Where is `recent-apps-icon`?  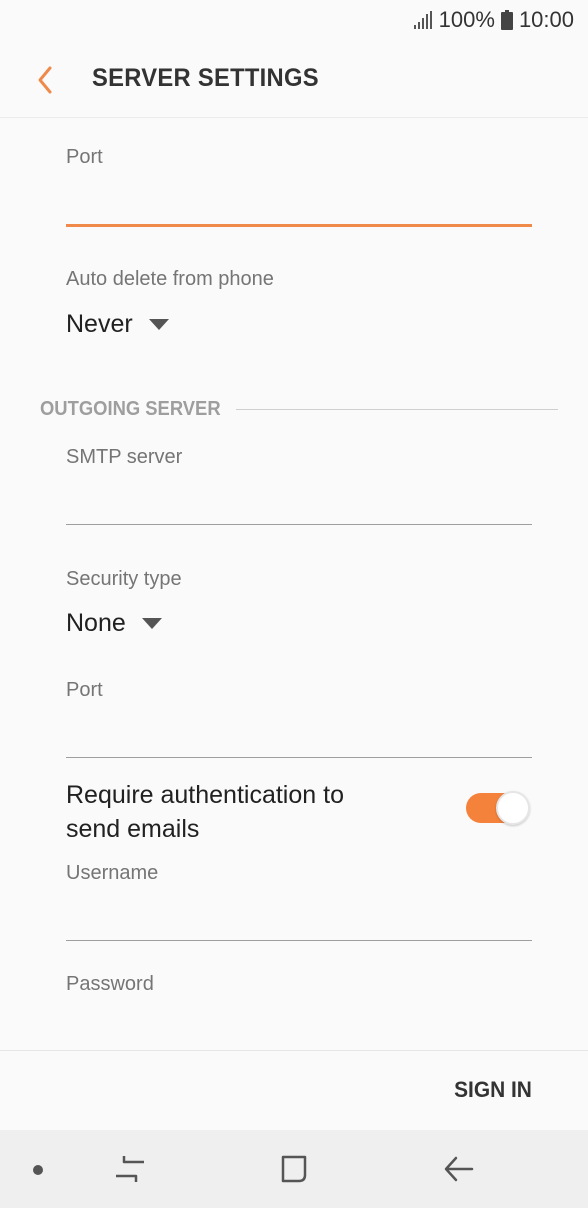
recent-apps-icon is located at coordinates (130, 1169).